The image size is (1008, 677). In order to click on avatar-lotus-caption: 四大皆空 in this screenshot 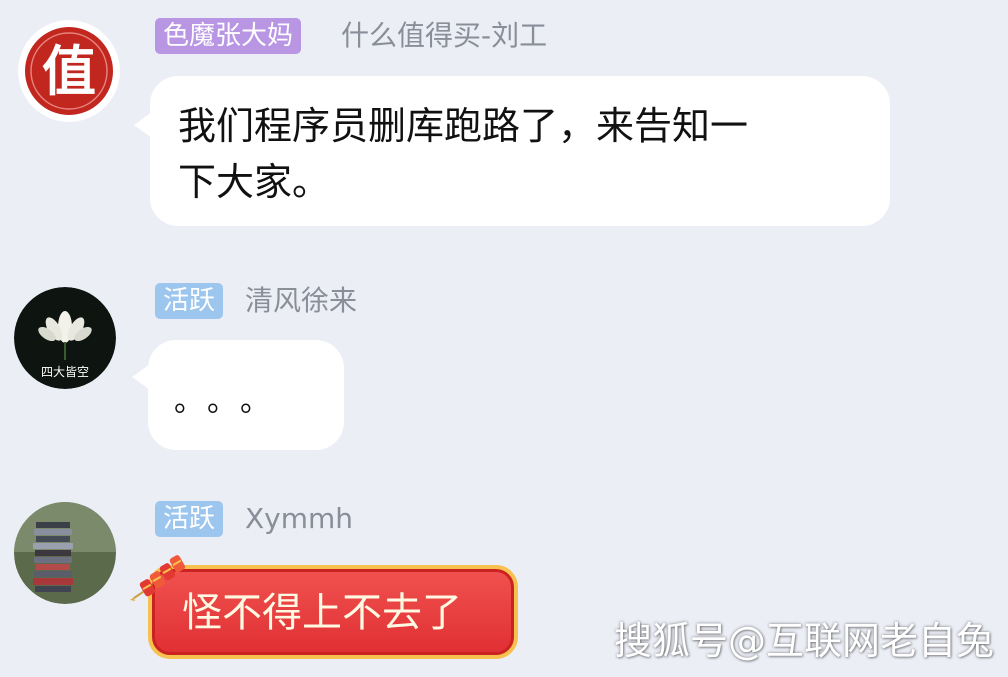, I will do `click(64, 372)`.